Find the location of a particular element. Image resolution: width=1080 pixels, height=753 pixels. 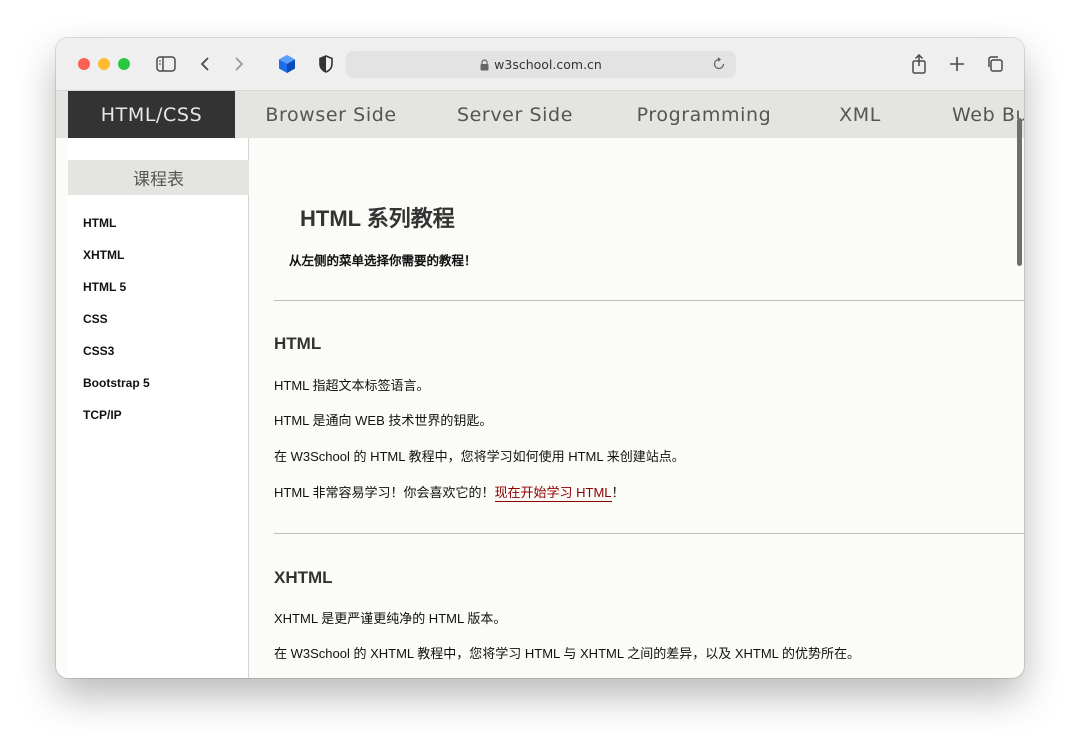

section-heading-html: HTML is located at coordinates (298, 343).